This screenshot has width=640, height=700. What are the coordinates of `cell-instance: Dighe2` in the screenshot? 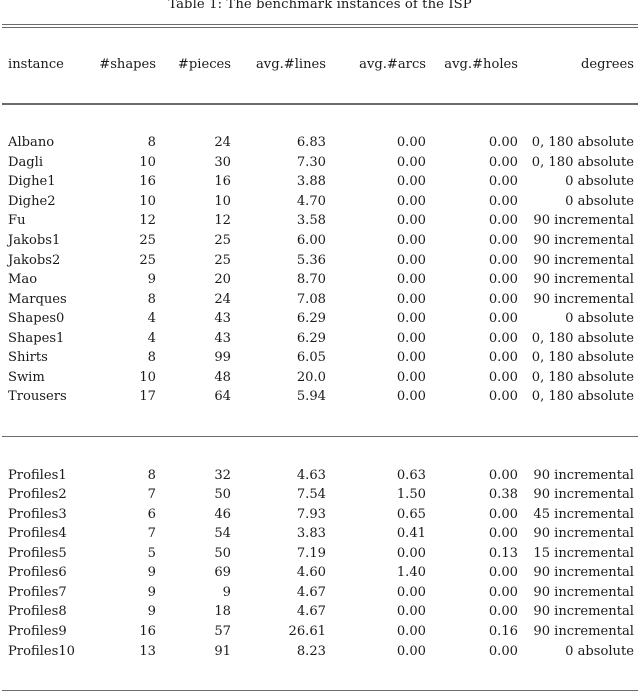 It's located at (32, 201).